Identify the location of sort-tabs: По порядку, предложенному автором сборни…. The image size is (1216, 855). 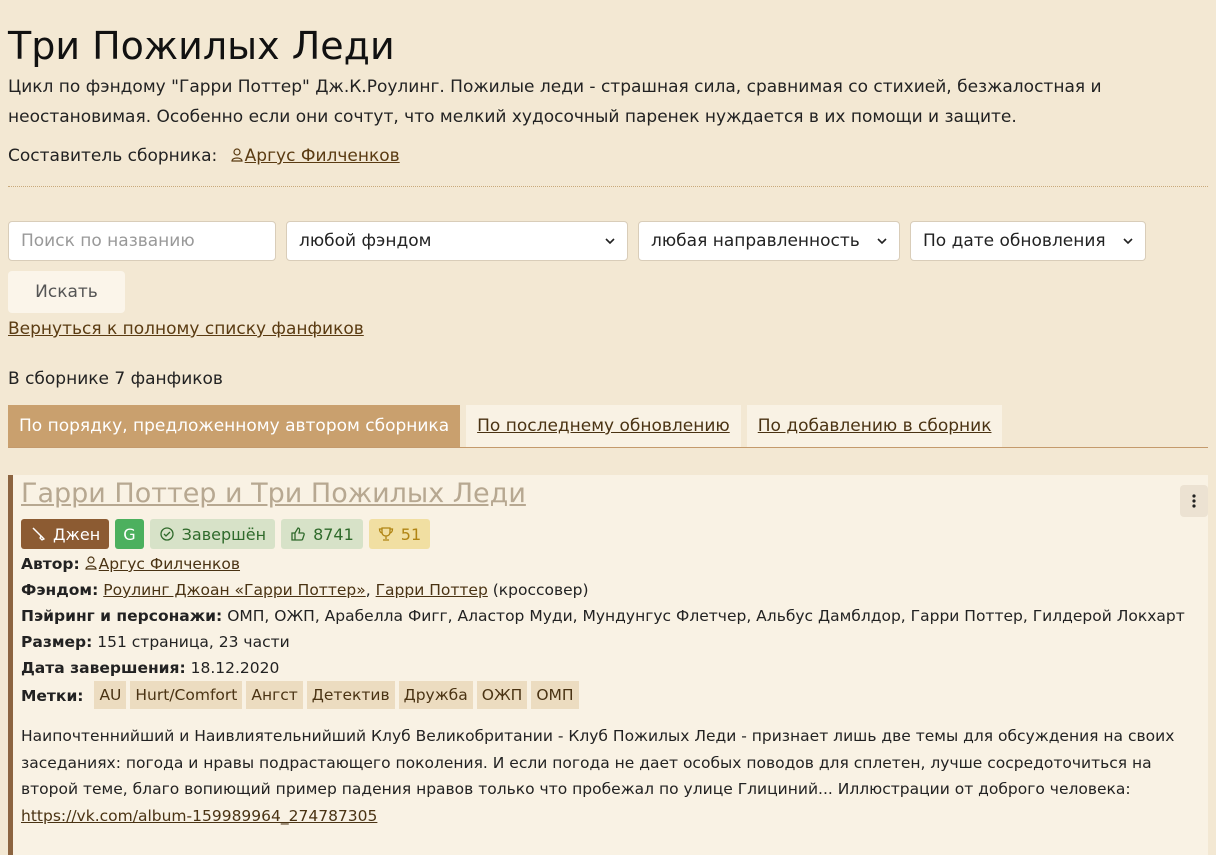
(608, 426).